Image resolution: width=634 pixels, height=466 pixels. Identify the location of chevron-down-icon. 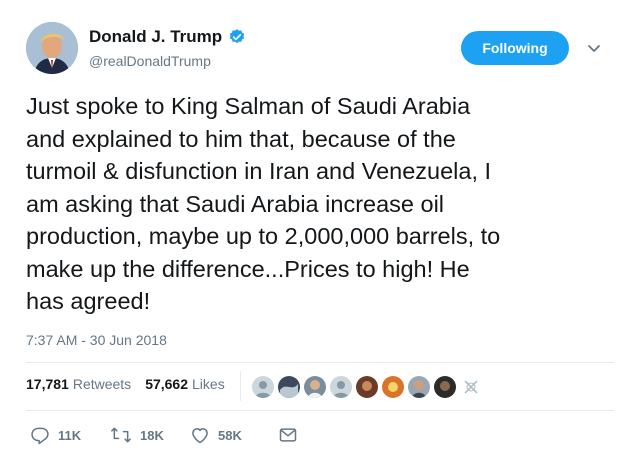
(594, 48).